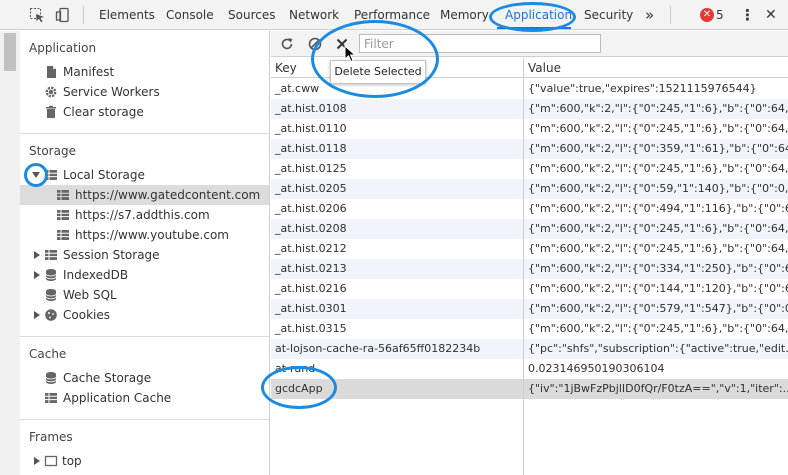 The height and width of the screenshot is (475, 788). What do you see at coordinates (144, 295) in the screenshot?
I see `sidebar-item-web-sql: Web SQL` at bounding box center [144, 295].